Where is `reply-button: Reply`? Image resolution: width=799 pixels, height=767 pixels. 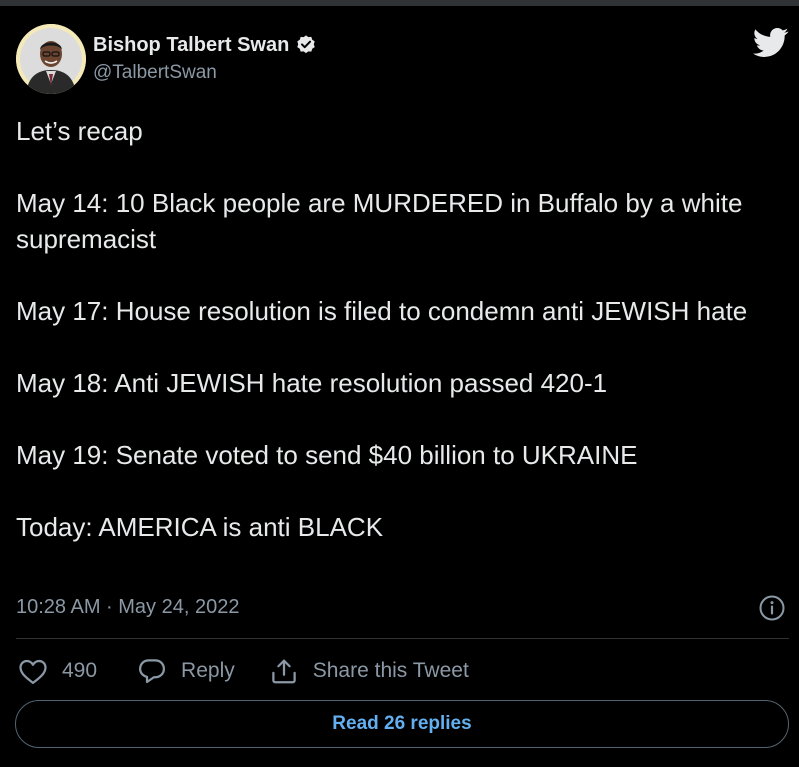
reply-button: Reply is located at coordinates (186, 671).